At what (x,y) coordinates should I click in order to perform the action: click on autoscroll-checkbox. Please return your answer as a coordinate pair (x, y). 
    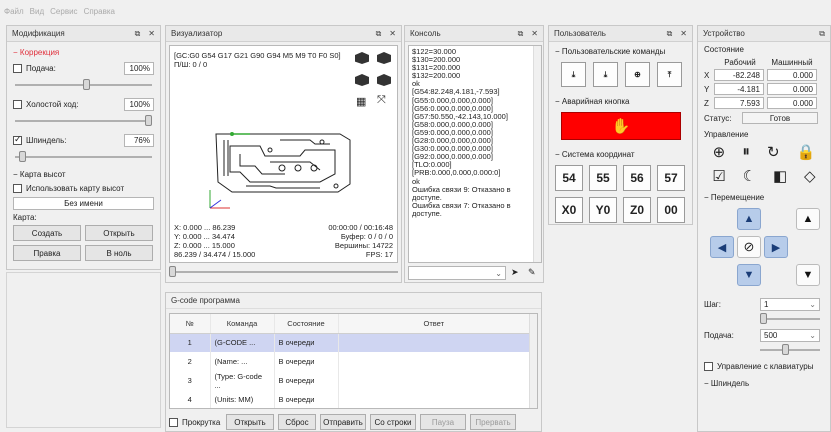
    Looking at the image, I should click on (173, 422).